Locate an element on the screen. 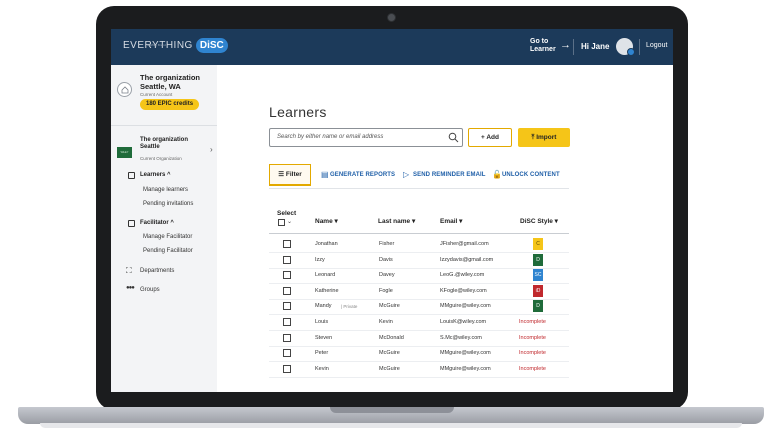 The width and height of the screenshot is (781, 430). table-row: Louis Kevin LouisK@wiley.com Incomplete is located at coordinates (419, 323).